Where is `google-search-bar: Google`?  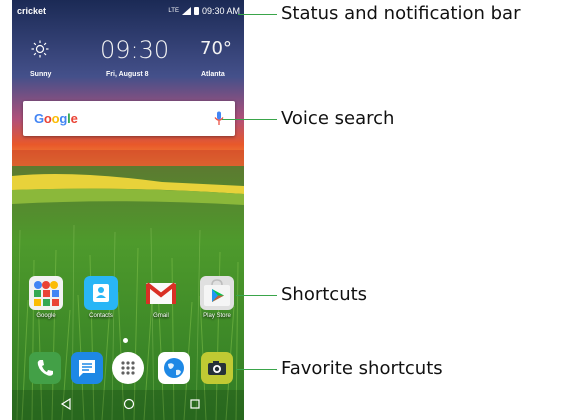
google-search-bar: Google is located at coordinates (129, 118).